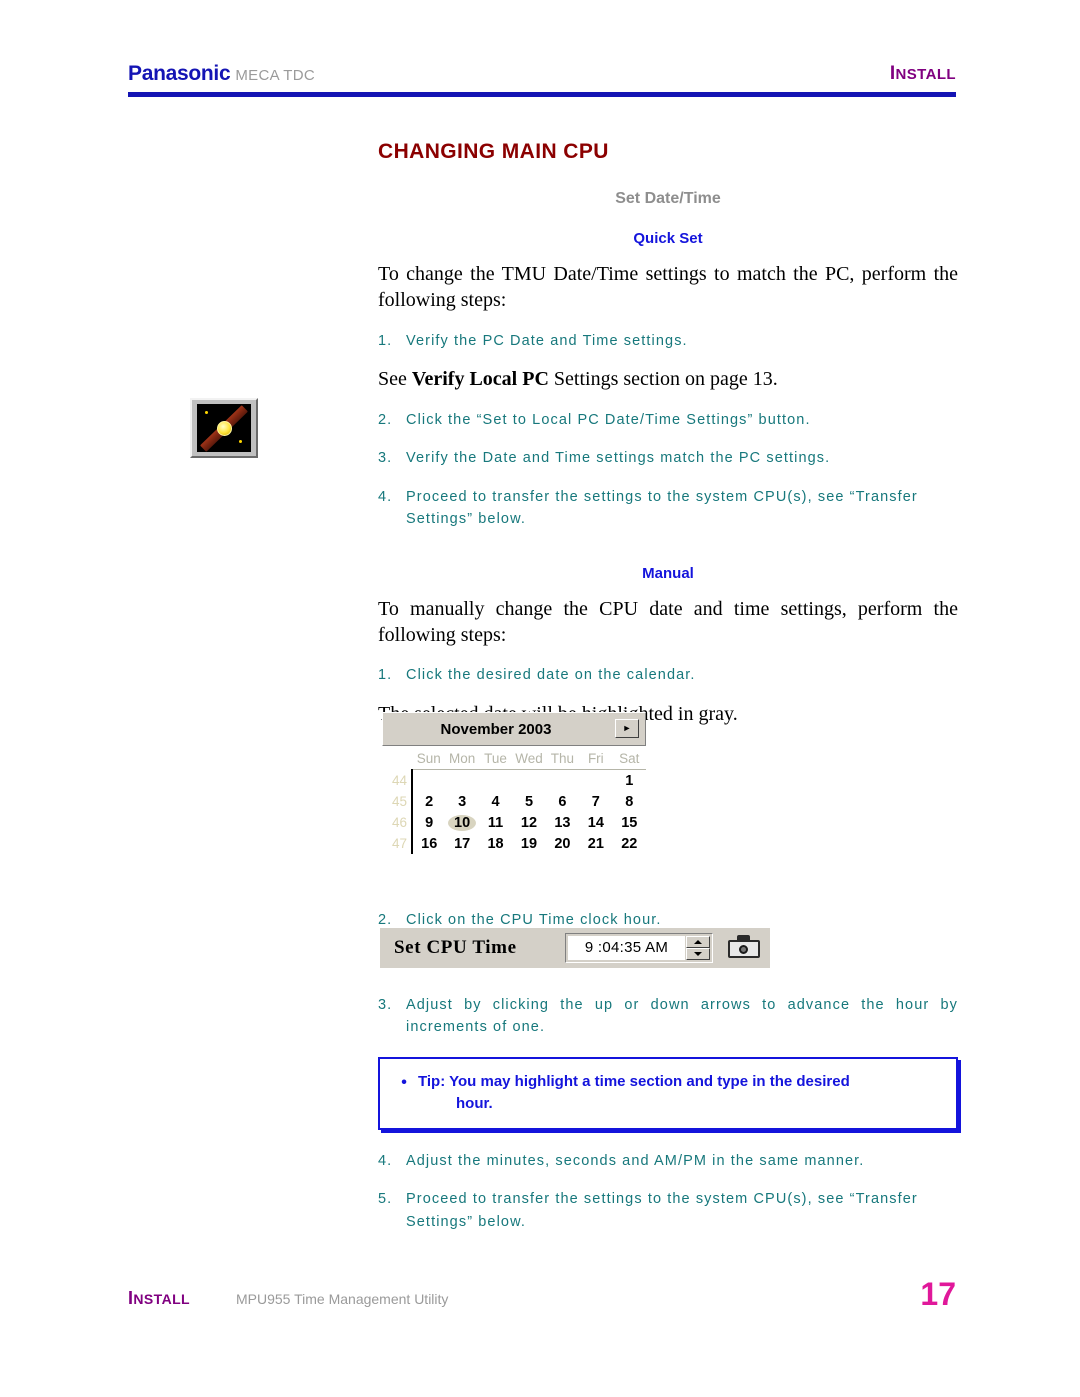  I want to click on calendar-next-month-button: ►, so click(627, 728).